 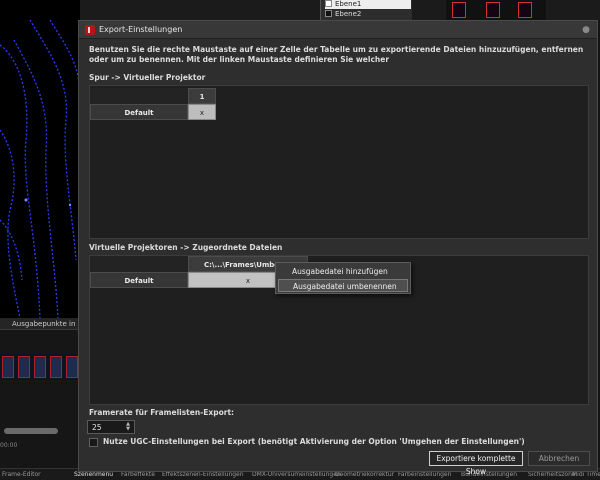 I want to click on framerate-label: Framerate für Framelisten-Export:, so click(x=162, y=412).